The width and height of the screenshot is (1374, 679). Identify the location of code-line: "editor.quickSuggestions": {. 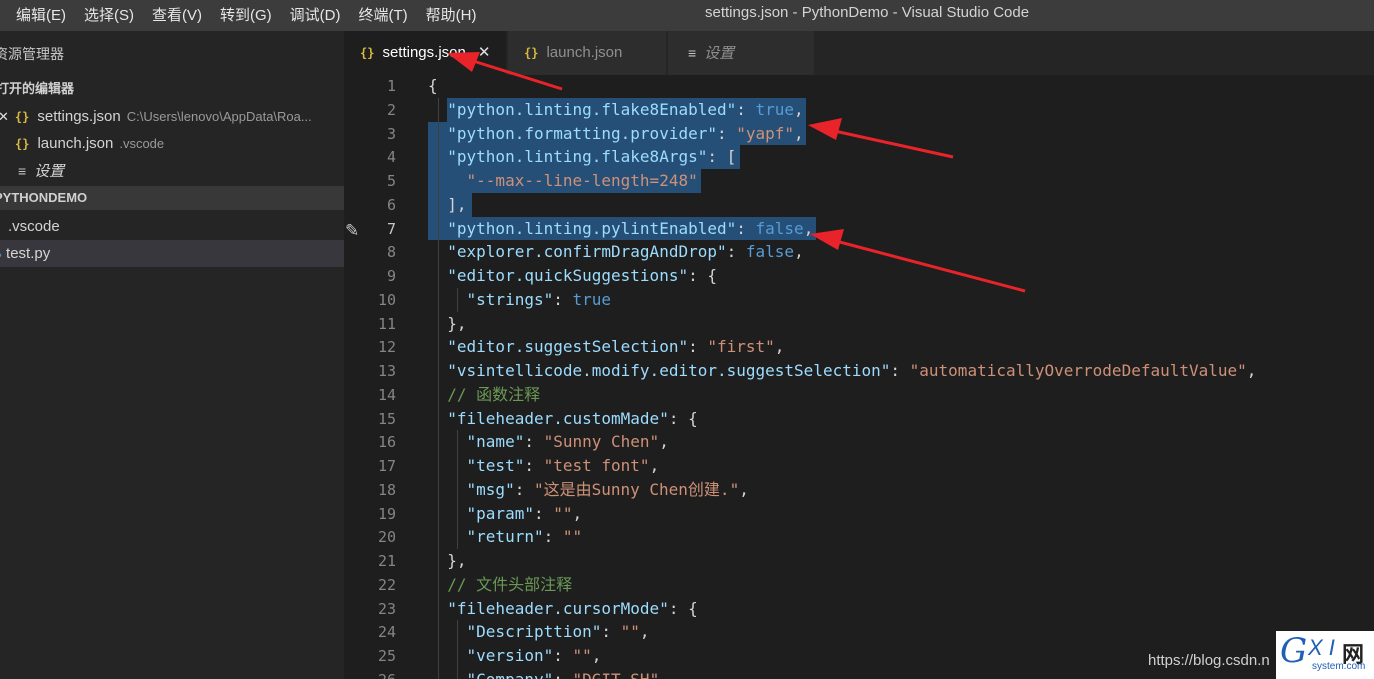
(572, 276).